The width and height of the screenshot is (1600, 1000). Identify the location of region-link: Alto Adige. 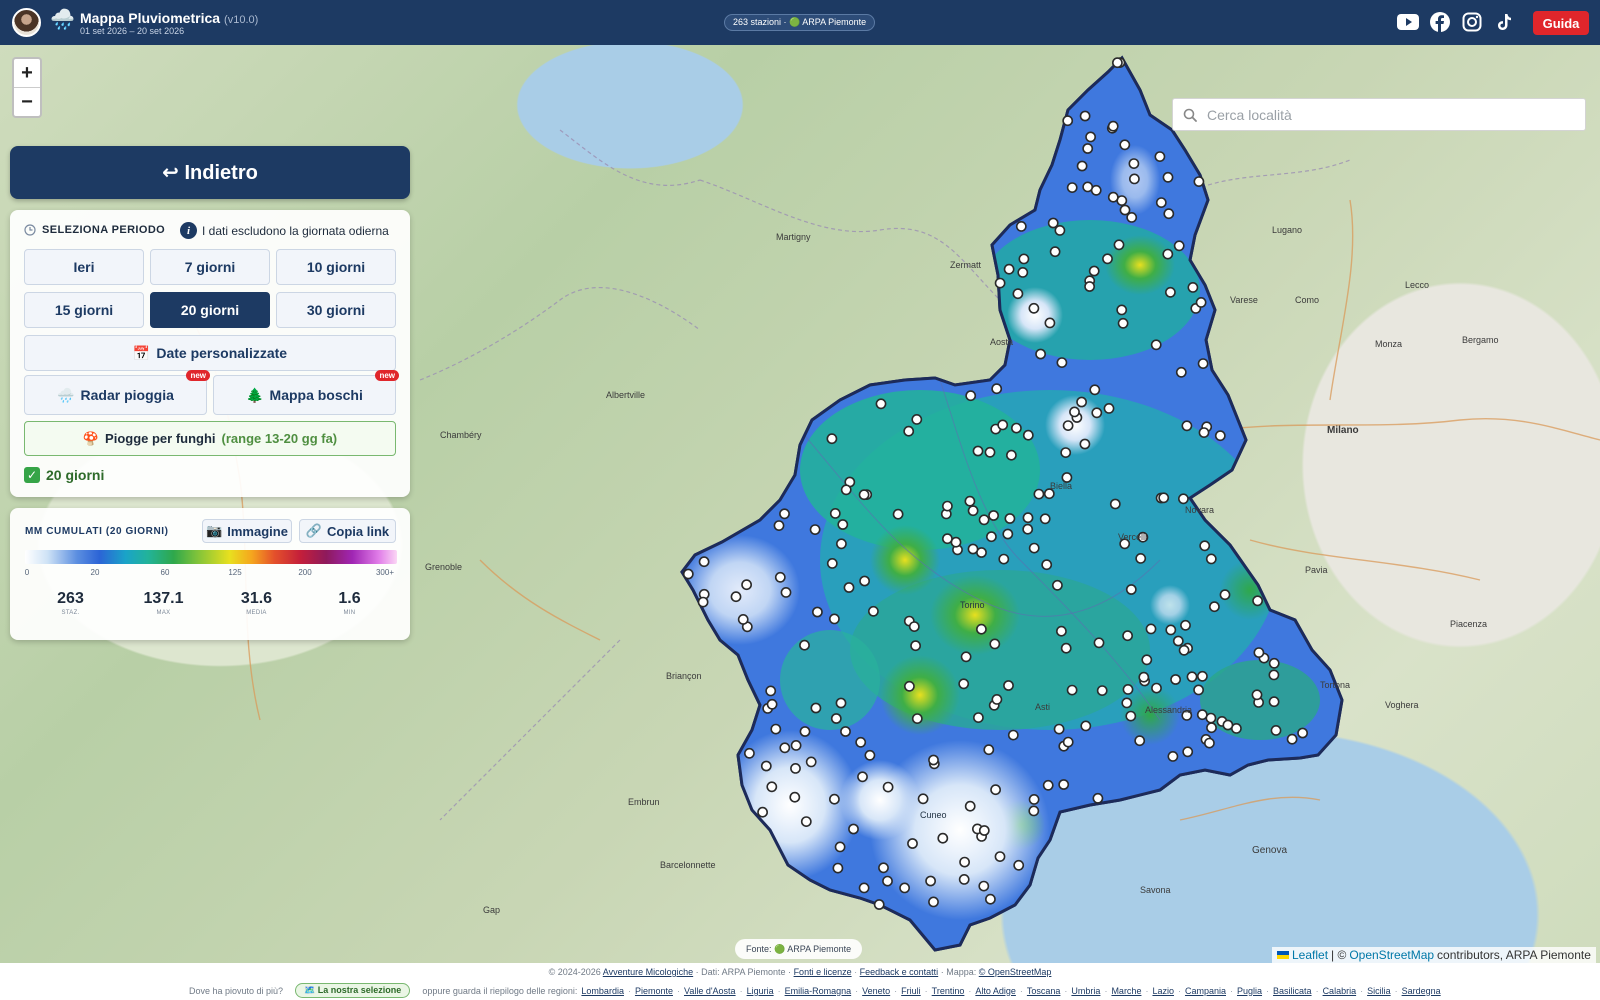
(995, 991).